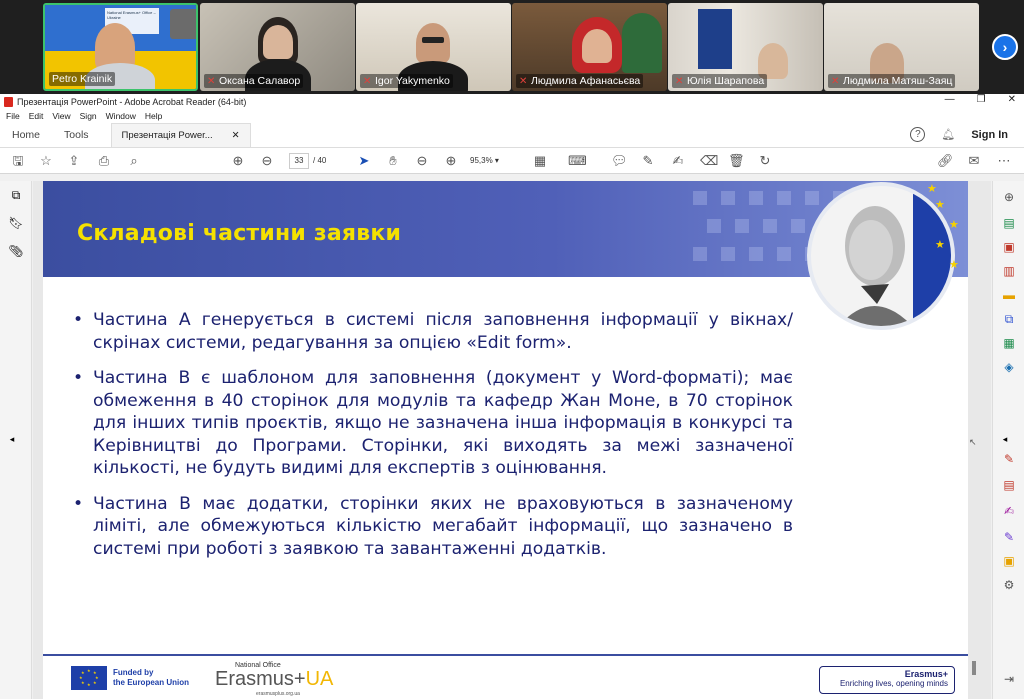  Describe the element at coordinates (364, 161) in the screenshot. I see `select-cursor-icon: ➤` at that location.